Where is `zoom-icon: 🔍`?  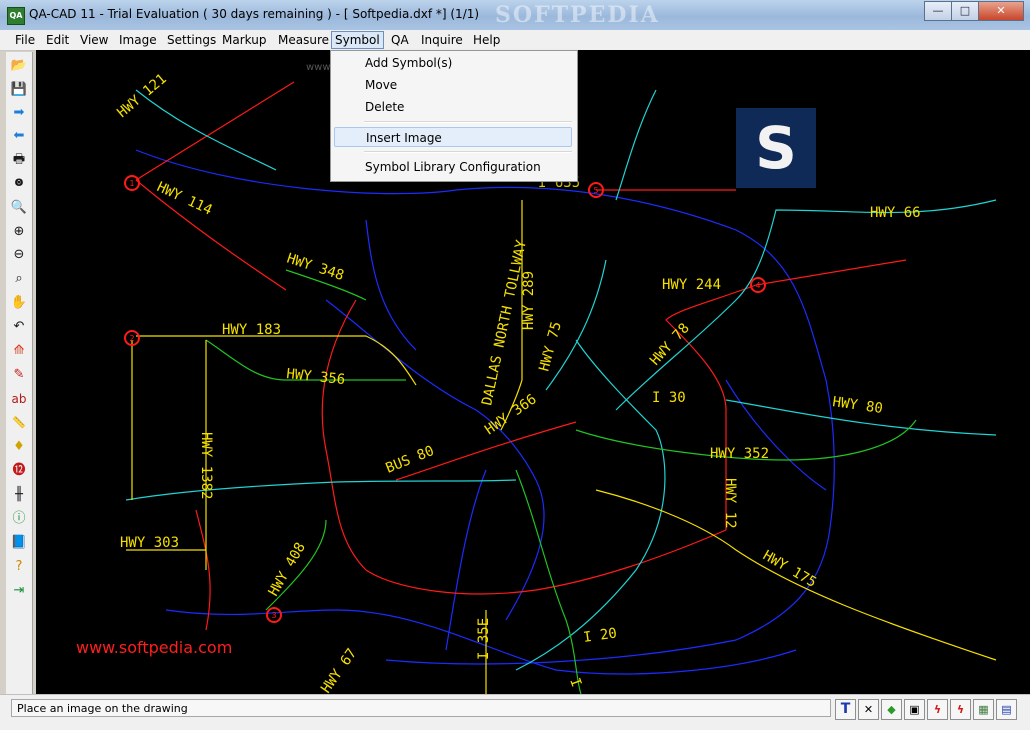 zoom-icon: 🔍 is located at coordinates (19, 208).